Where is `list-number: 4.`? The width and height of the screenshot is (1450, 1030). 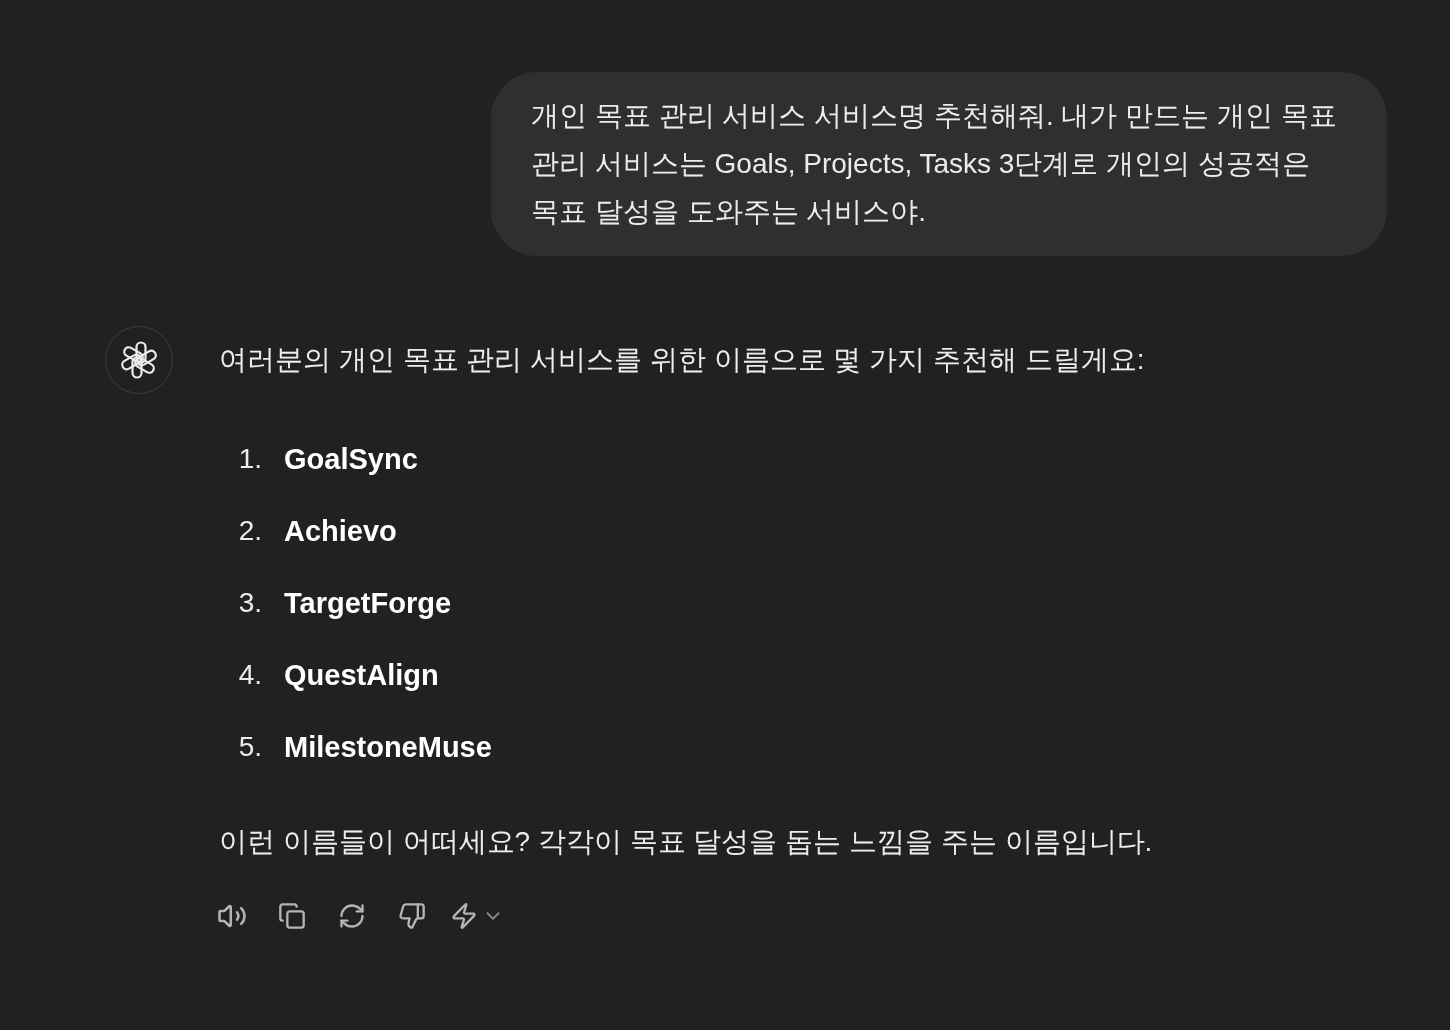
list-number: 4. is located at coordinates (250, 675).